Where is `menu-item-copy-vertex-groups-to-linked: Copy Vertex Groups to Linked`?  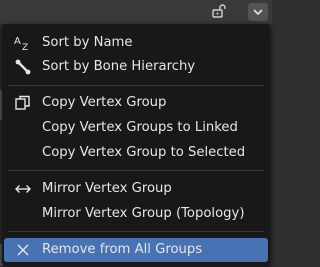 menu-item-copy-vertex-groups-to-linked: Copy Vertex Groups to Linked is located at coordinates (136, 128).